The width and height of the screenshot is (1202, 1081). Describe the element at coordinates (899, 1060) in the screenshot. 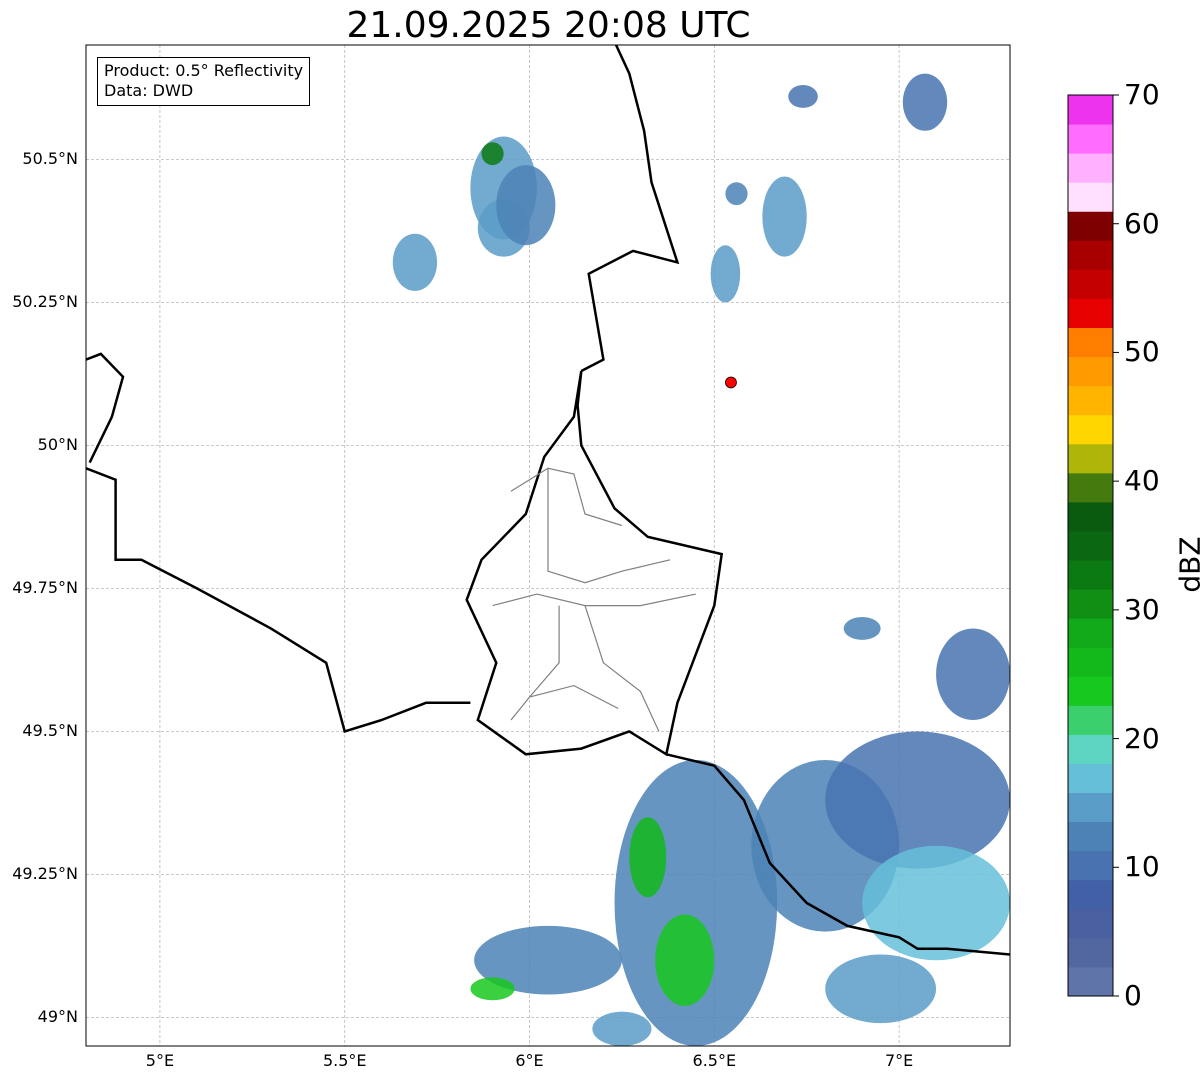

I see `x-tick-label-4: 7°E` at that location.